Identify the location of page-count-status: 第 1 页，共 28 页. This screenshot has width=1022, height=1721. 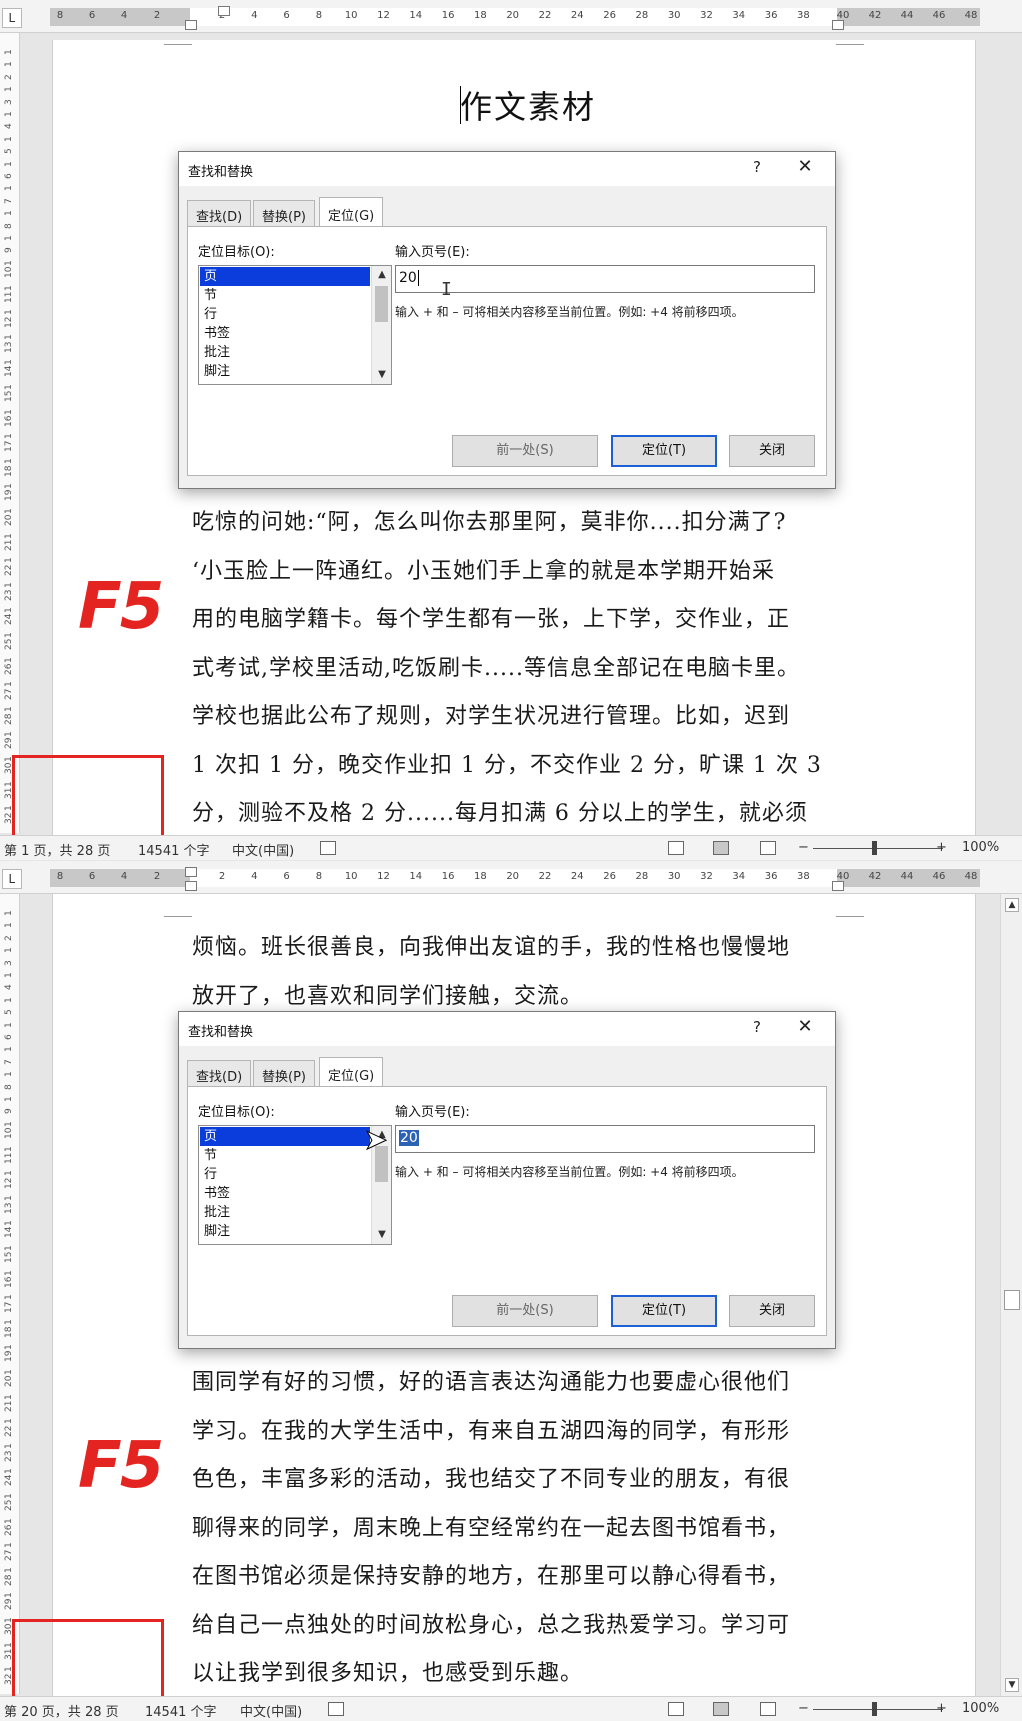
(57, 849).